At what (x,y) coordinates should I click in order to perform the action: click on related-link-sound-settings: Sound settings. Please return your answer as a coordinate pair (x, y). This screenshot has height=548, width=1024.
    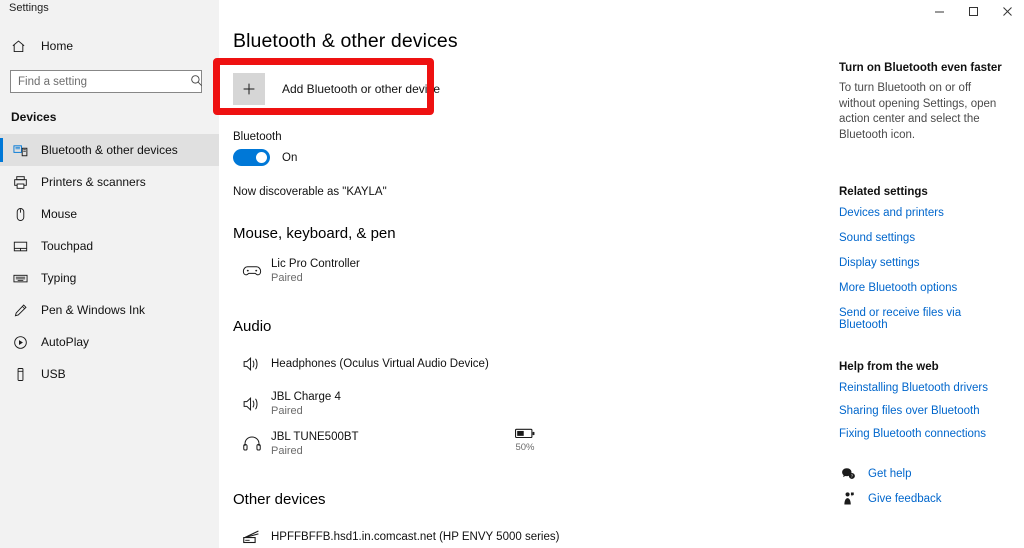
    Looking at the image, I should click on (924, 238).